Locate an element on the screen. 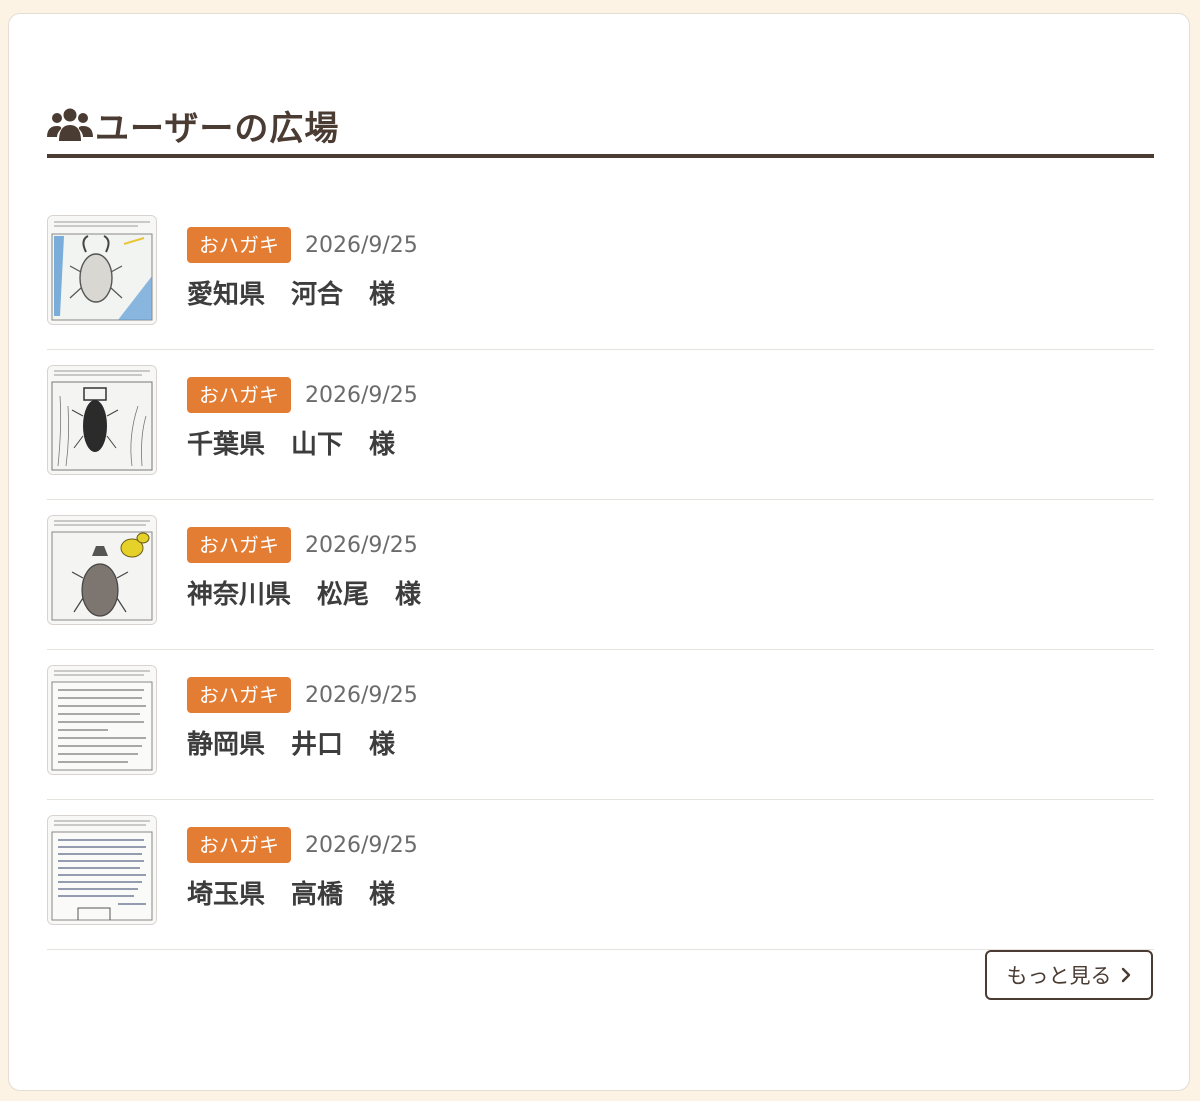 The height and width of the screenshot is (1101, 1200). stag-beetle-drawing is located at coordinates (102, 270).